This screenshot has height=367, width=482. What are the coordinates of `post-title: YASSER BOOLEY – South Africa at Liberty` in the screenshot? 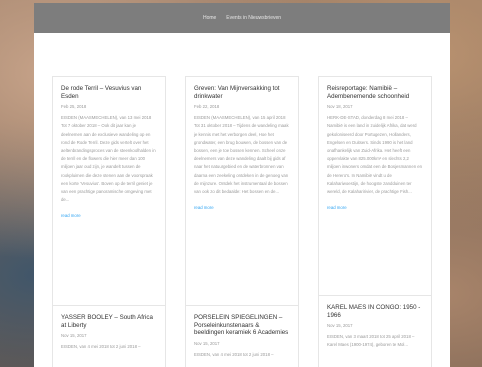 It's located at (109, 321).